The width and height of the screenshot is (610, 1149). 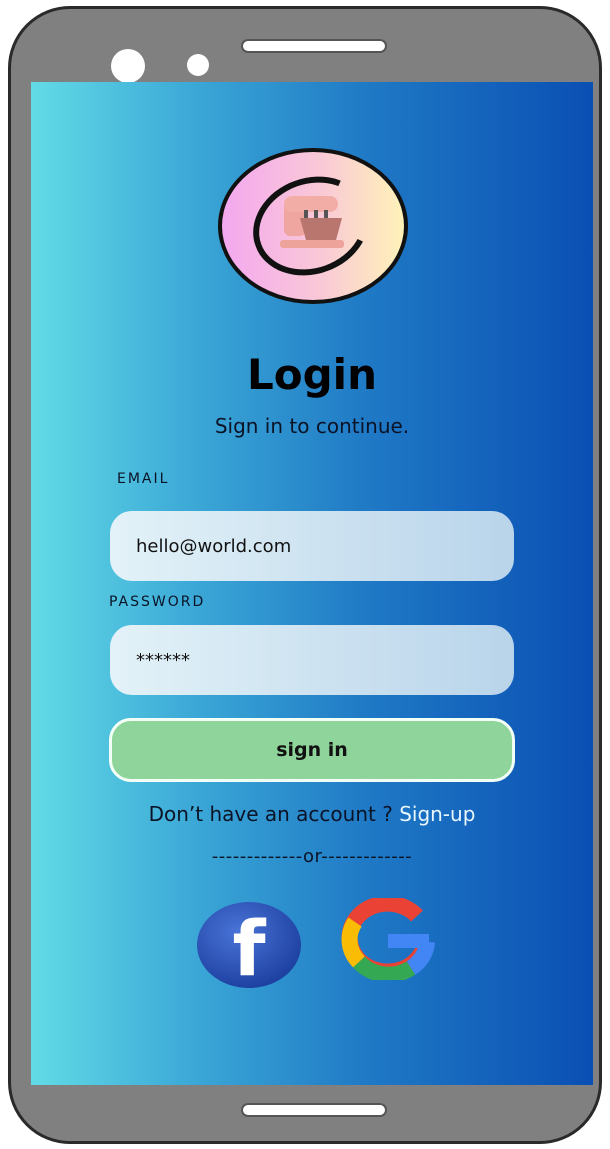 I want to click on sign-in-button: sign in, so click(x=312, y=750).